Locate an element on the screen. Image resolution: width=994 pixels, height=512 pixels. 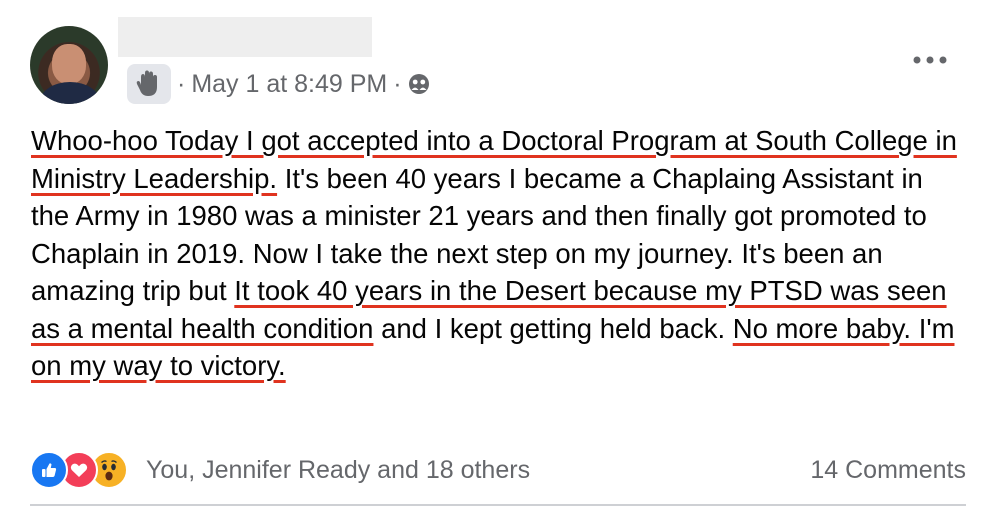
post-text-segment: and I kept getting held back. is located at coordinates (553, 328).